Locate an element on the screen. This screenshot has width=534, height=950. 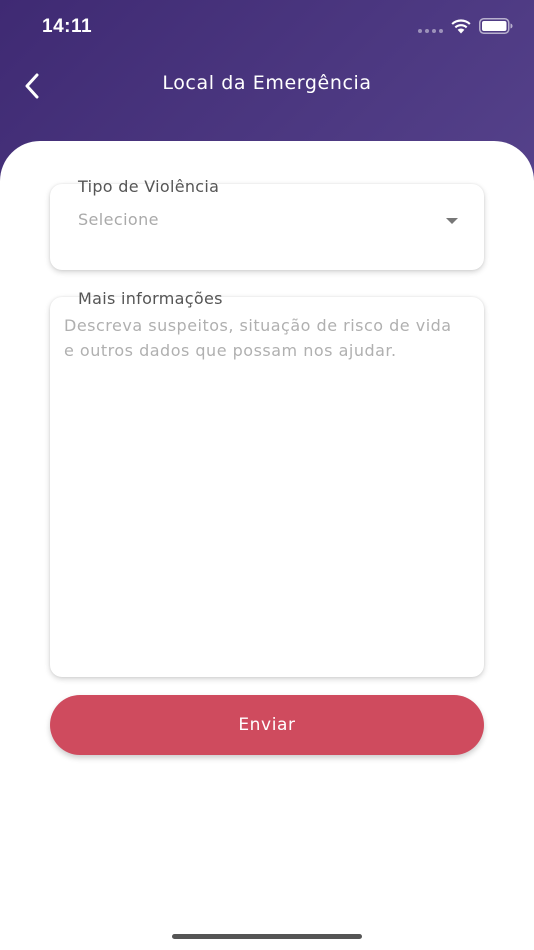
battery-icon is located at coordinates (496, 26).